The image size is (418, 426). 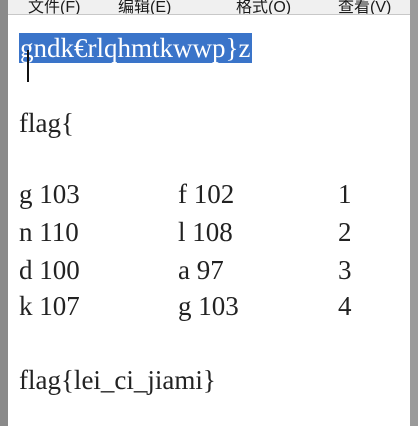 What do you see at coordinates (209, 7) in the screenshot?
I see `menu-bar: 文件(F) 编辑(E) 格式(O) 查看(V)` at bounding box center [209, 7].